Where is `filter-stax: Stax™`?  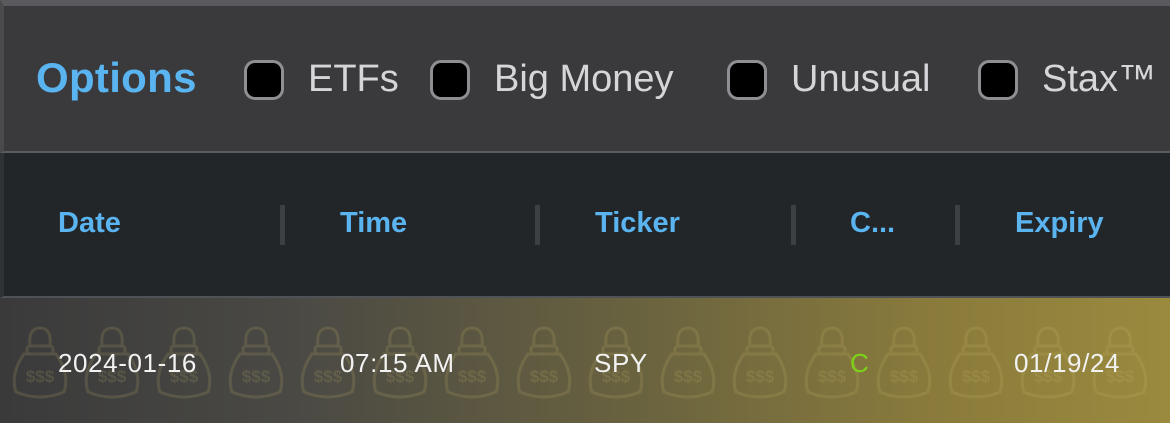
filter-stax: Stax™ is located at coordinates (1067, 79).